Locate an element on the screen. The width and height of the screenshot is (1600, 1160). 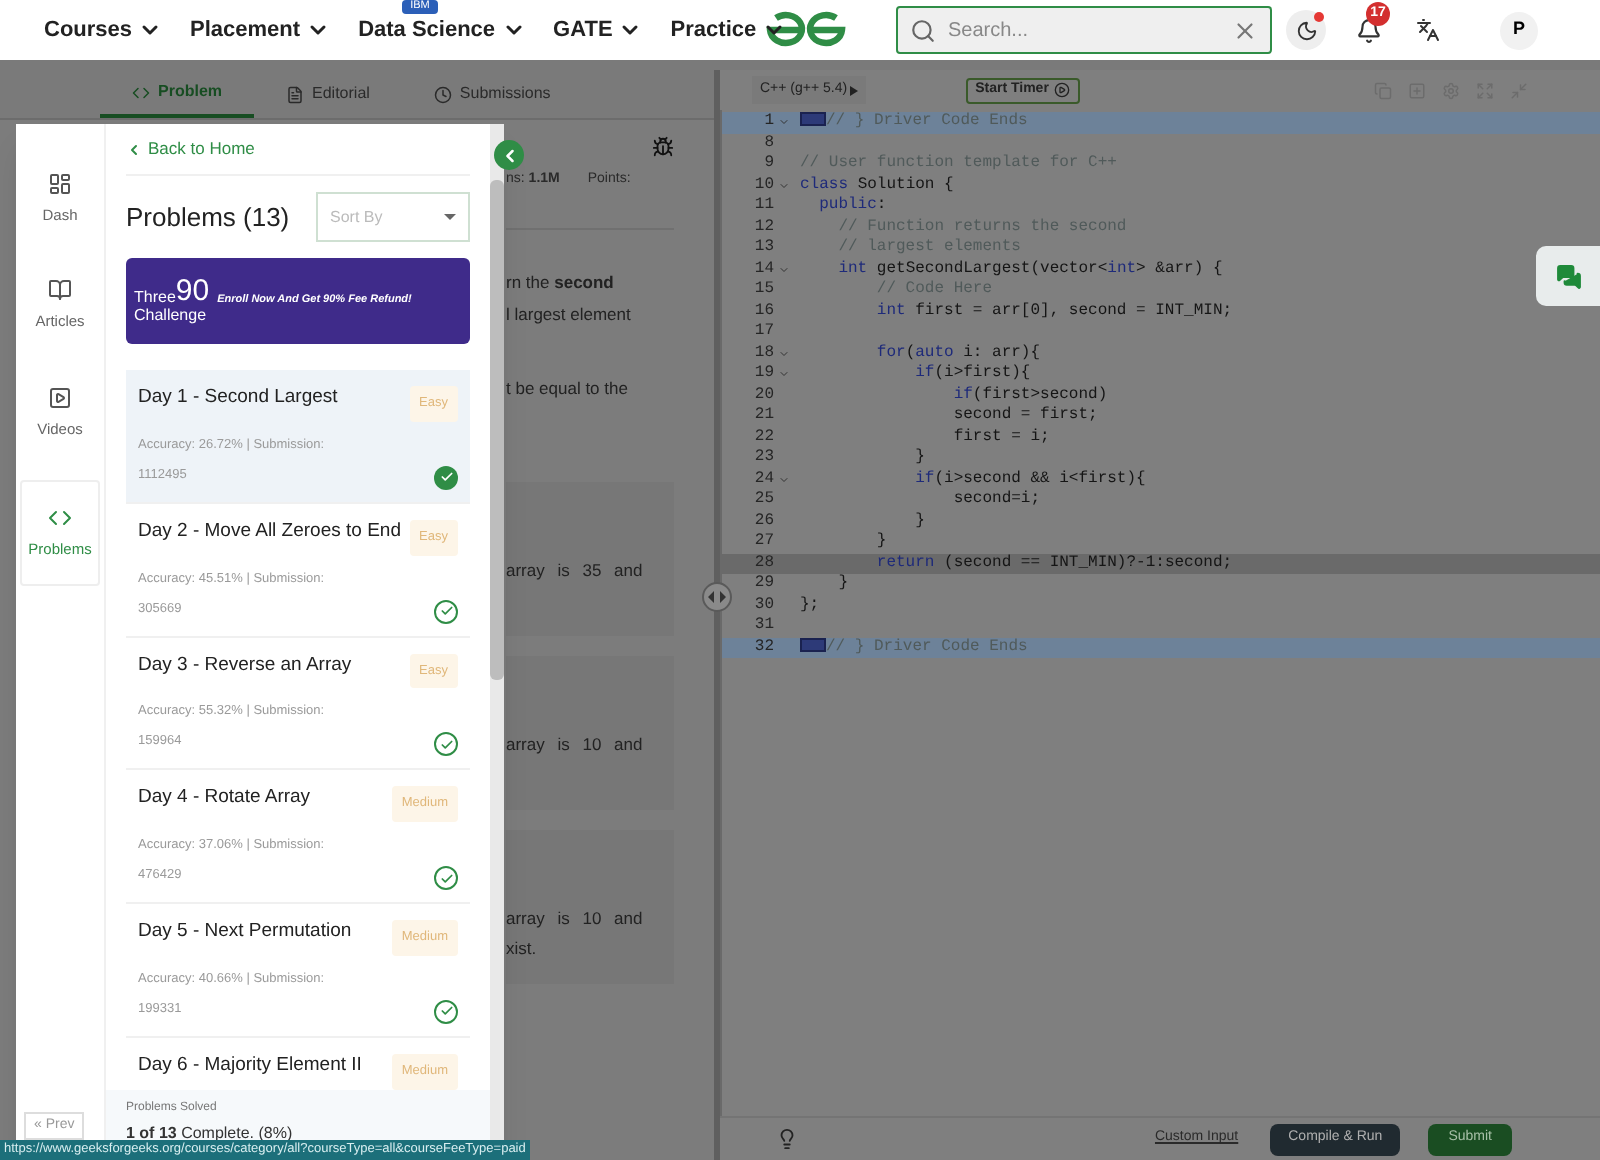
banner-text: Challenge is located at coordinates (171, 315).